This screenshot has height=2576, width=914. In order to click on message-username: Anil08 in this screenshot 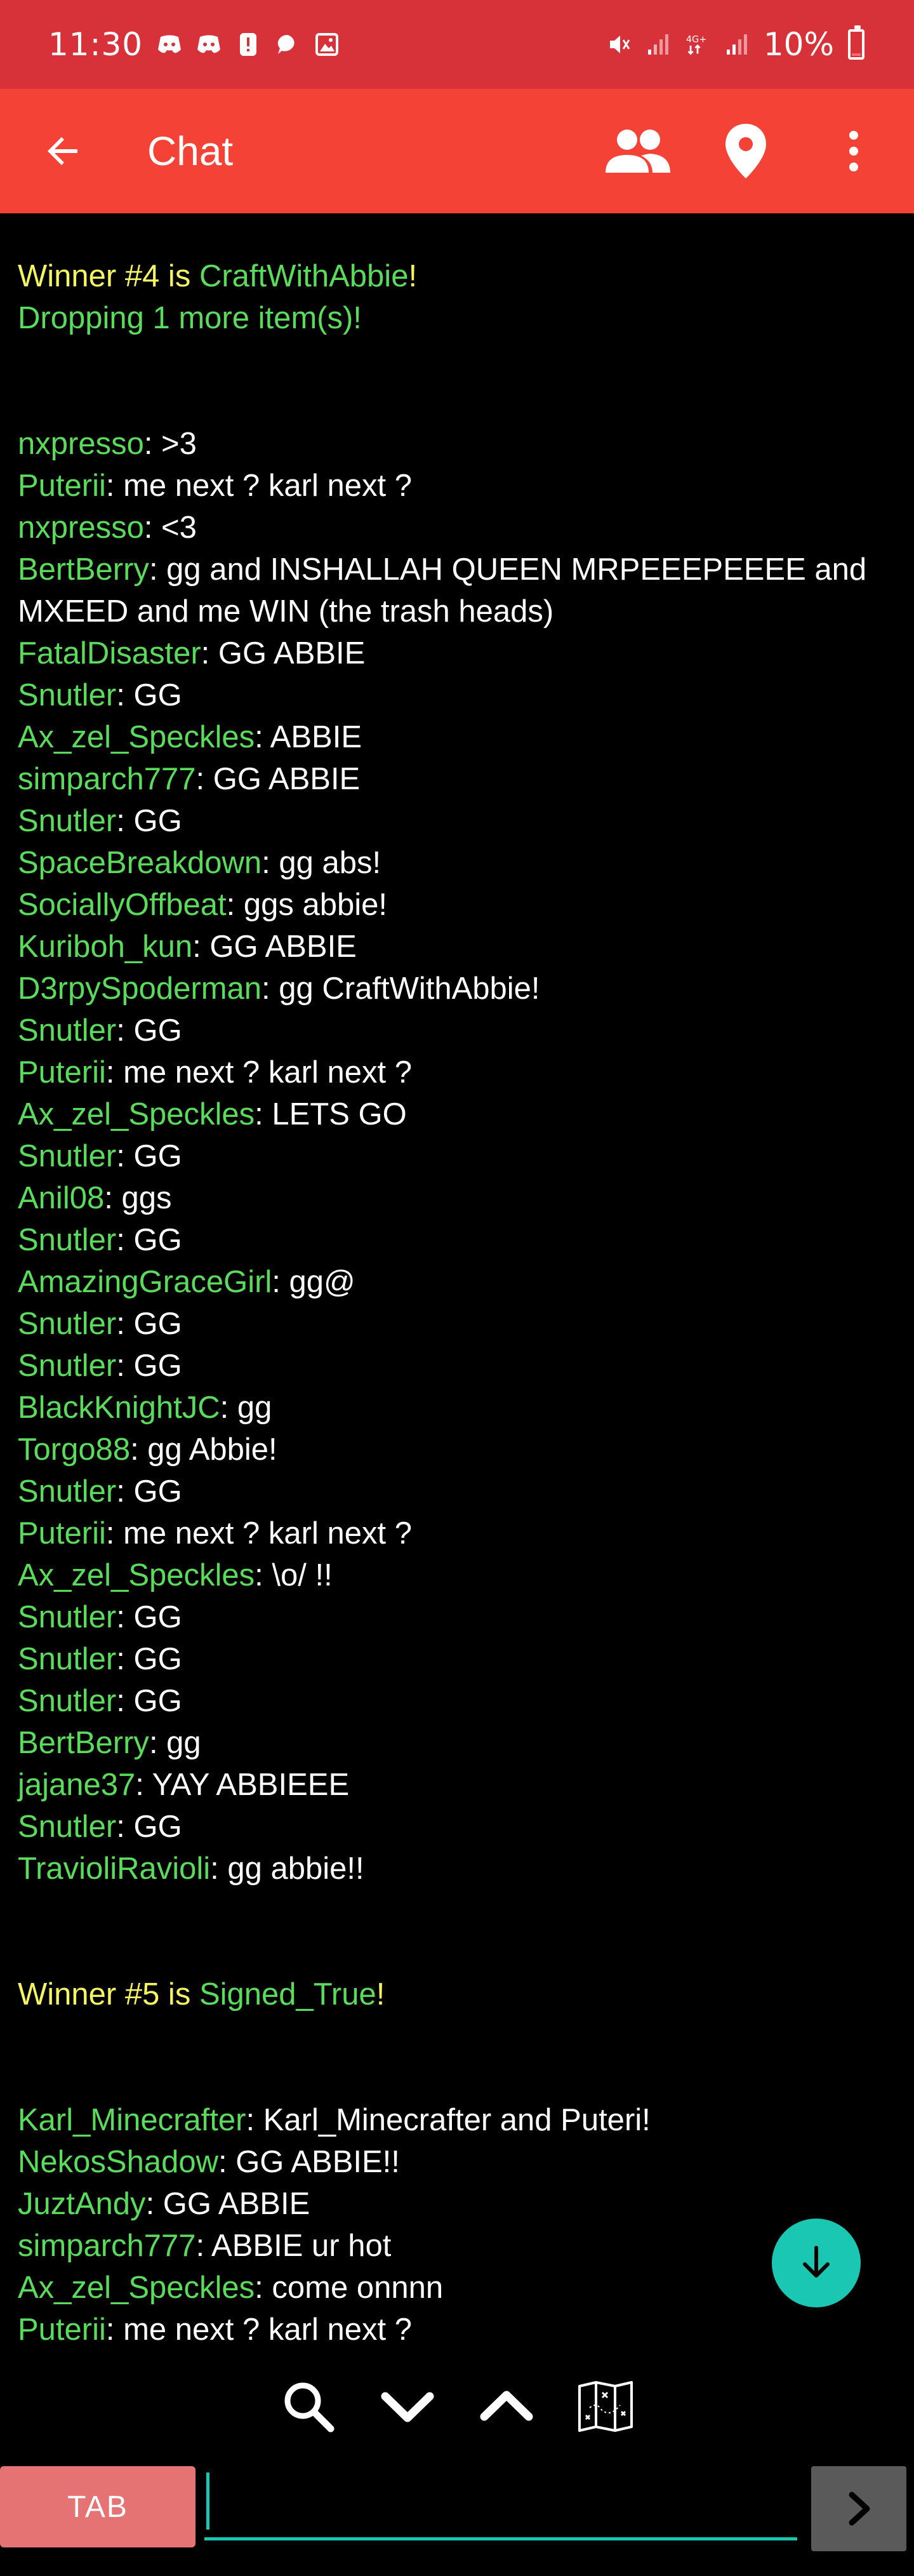, I will do `click(61, 1198)`.